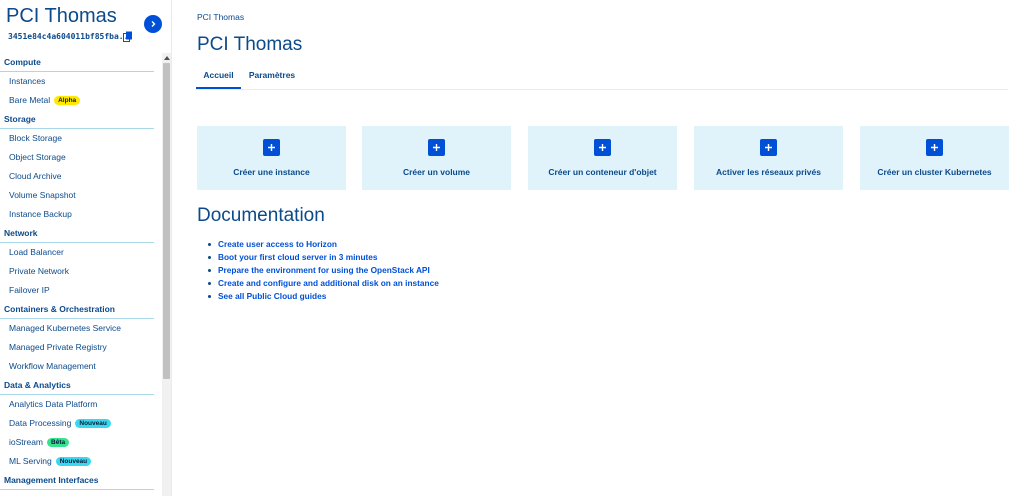  I want to click on sidebar-item-ml-serving: ML Serving Nouveau, so click(81, 461).